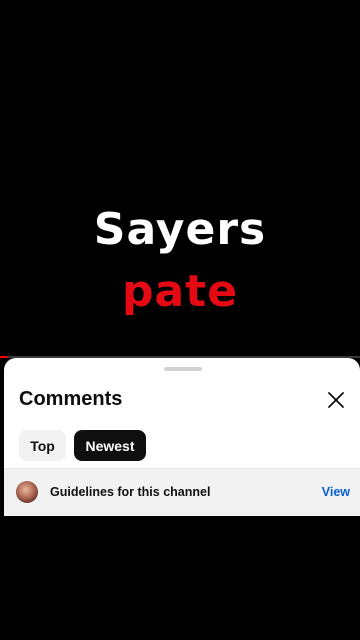 The height and width of the screenshot is (640, 360). I want to click on drag-handle, so click(183, 369).